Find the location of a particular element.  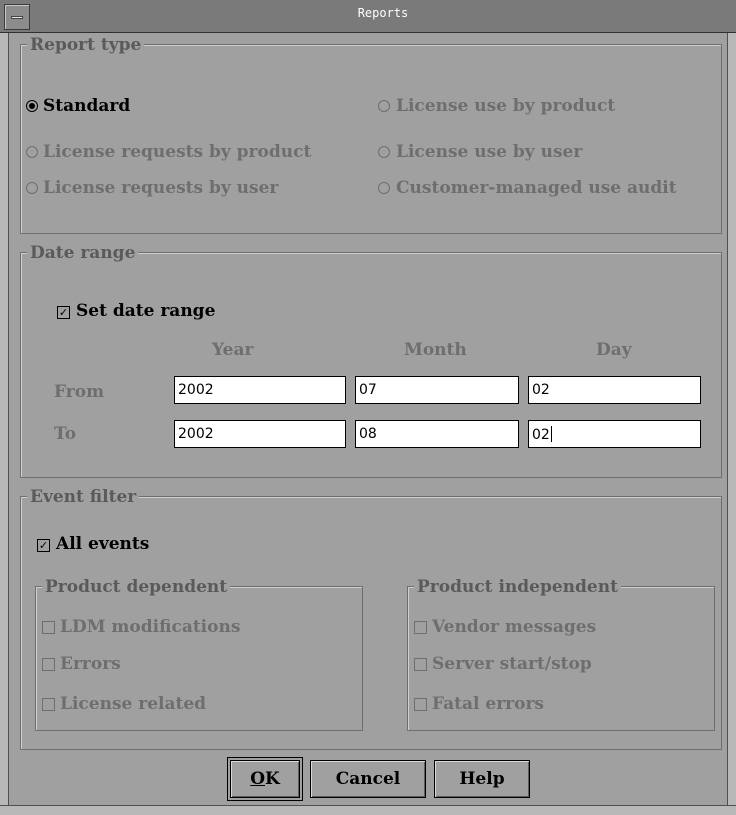

radio-license-use-by-product-label: License use by product is located at coordinates (506, 106).